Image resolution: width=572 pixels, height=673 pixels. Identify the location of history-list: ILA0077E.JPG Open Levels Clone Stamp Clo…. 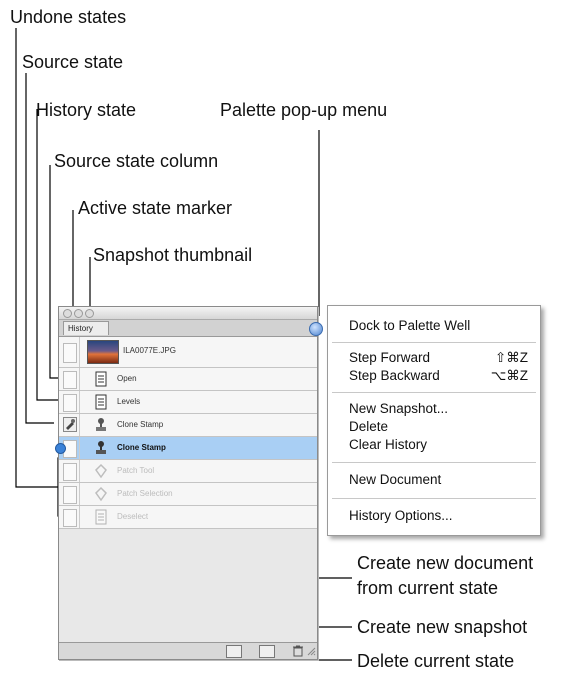
(186, 433).